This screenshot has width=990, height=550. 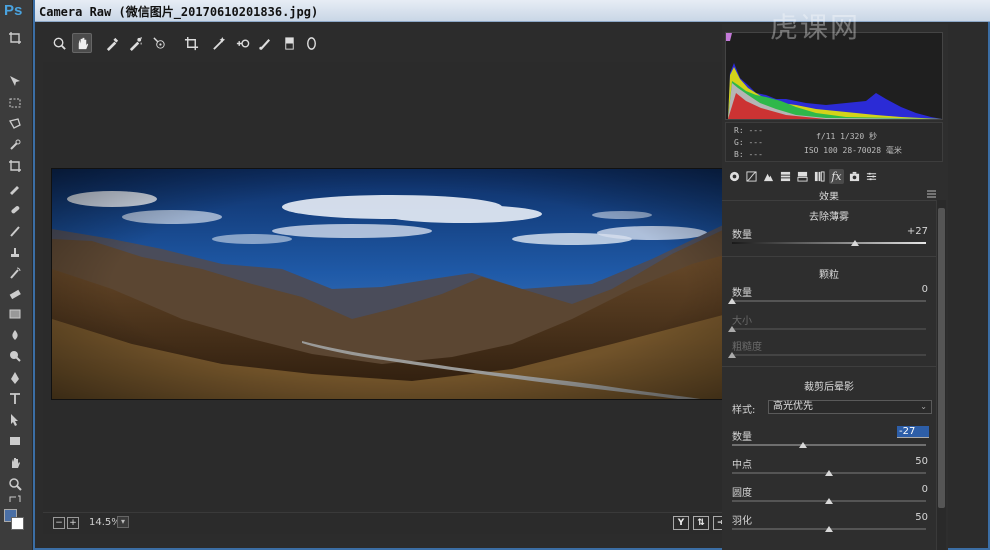 I want to click on gradient-tool-icon, so click(x=15, y=314).